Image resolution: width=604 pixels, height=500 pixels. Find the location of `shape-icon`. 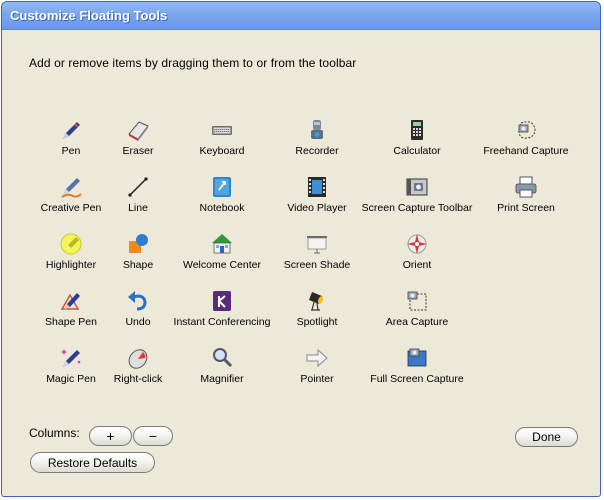

shape-icon is located at coordinates (138, 244).